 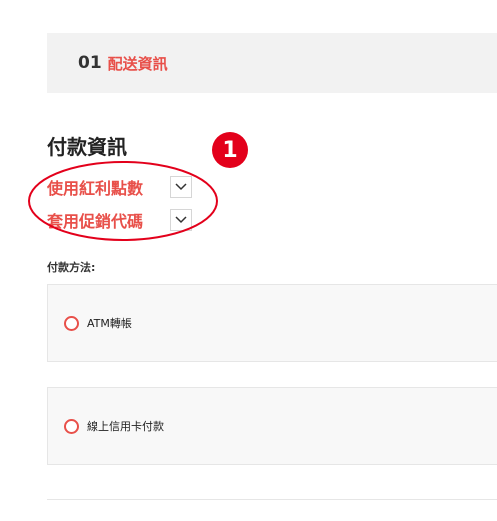 I want to click on atm-radio, so click(x=71, y=323).